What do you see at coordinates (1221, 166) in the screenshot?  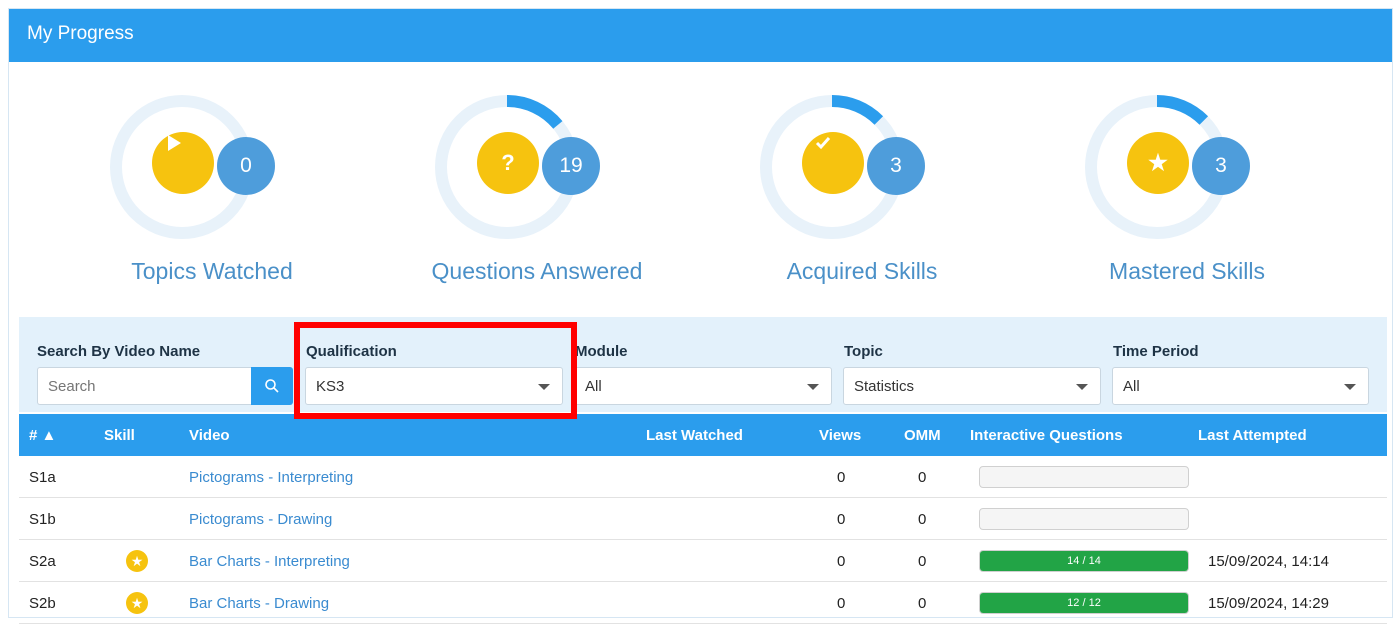 I see `mastered-skills-count: 3` at bounding box center [1221, 166].